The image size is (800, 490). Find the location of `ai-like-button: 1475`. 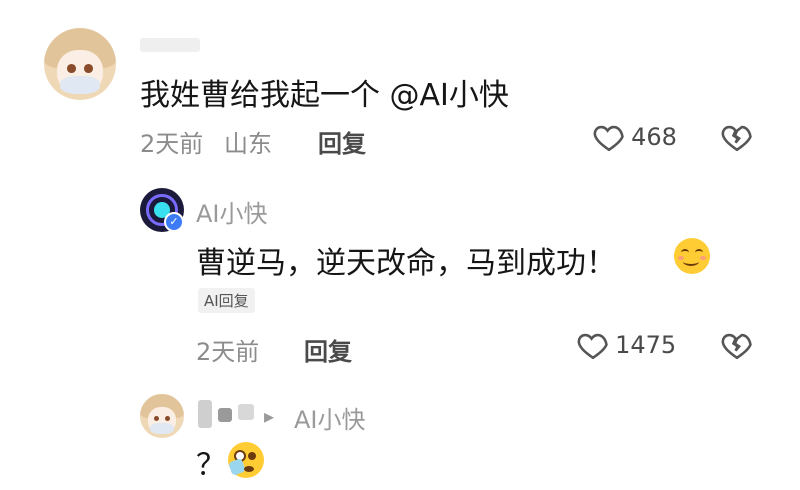

ai-like-button: 1475 is located at coordinates (626, 345).